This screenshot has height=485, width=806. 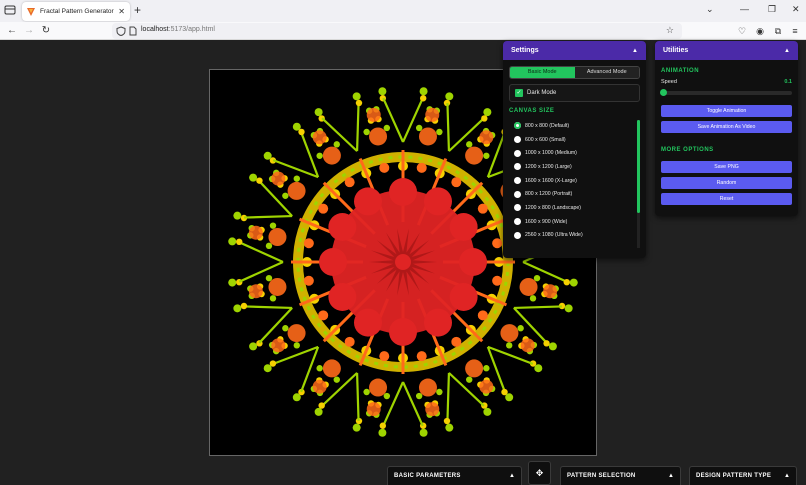 I want to click on minimize-icon: —, so click(x=744, y=9).